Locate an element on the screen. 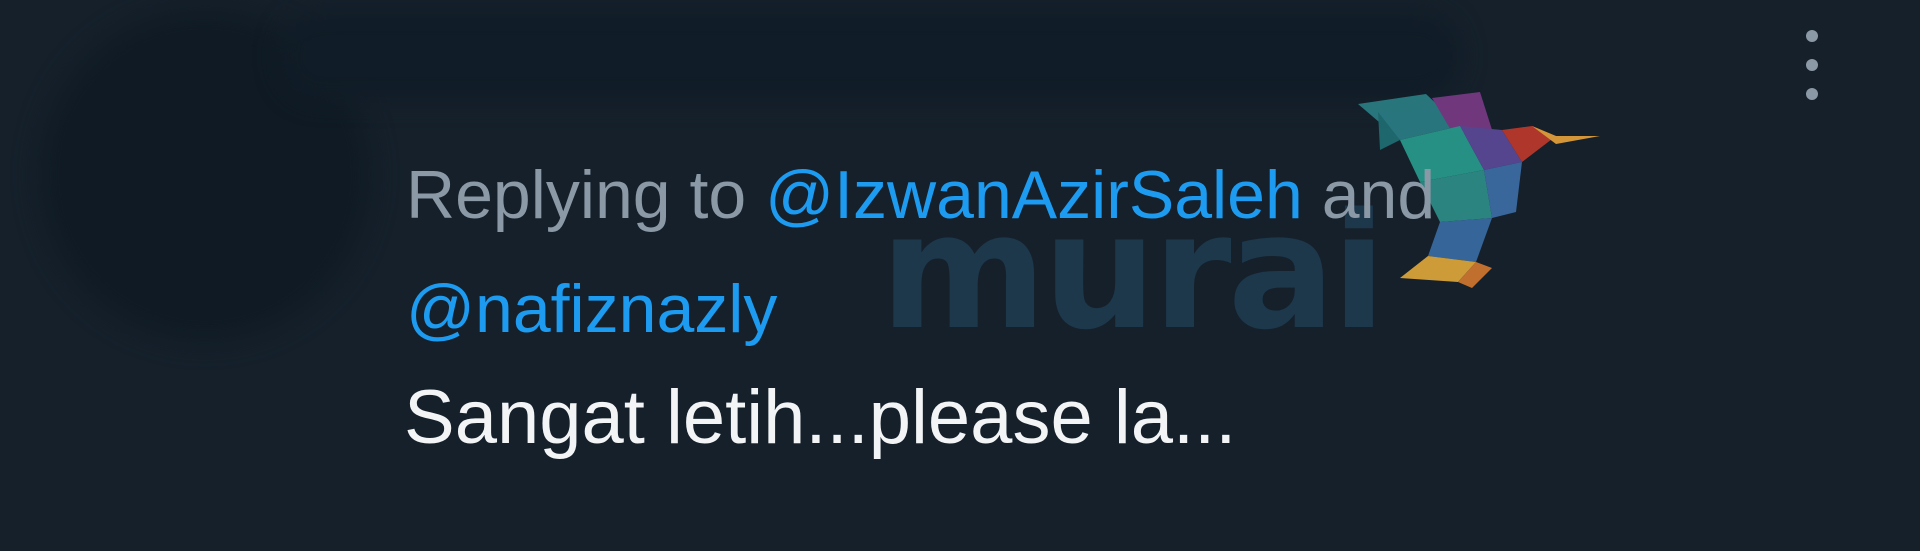  mention-link: @IzwanAzirSaleh is located at coordinates (1034, 195).